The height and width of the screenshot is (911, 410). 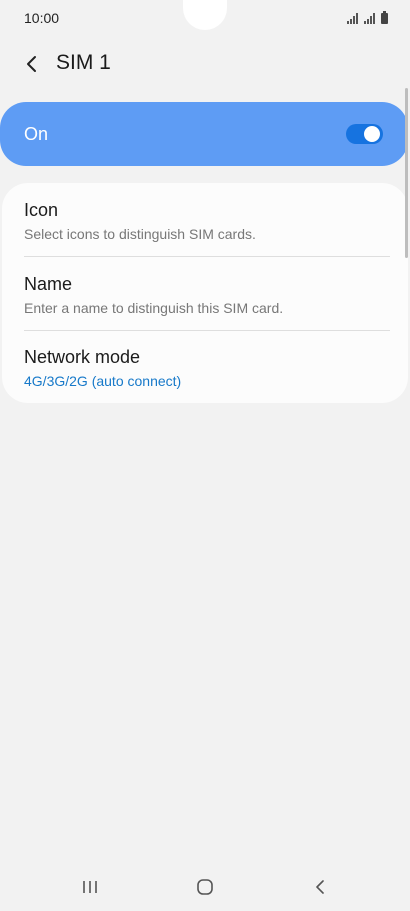 What do you see at coordinates (140, 234) in the screenshot?
I see `setting-subtitle: Select icons to distinguish SIM cards.` at bounding box center [140, 234].